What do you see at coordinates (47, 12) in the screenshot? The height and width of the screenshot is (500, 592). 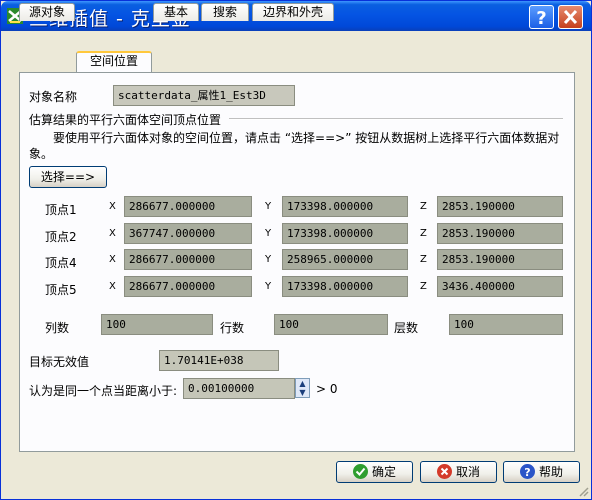 I see `tab-source: 源对象` at bounding box center [47, 12].